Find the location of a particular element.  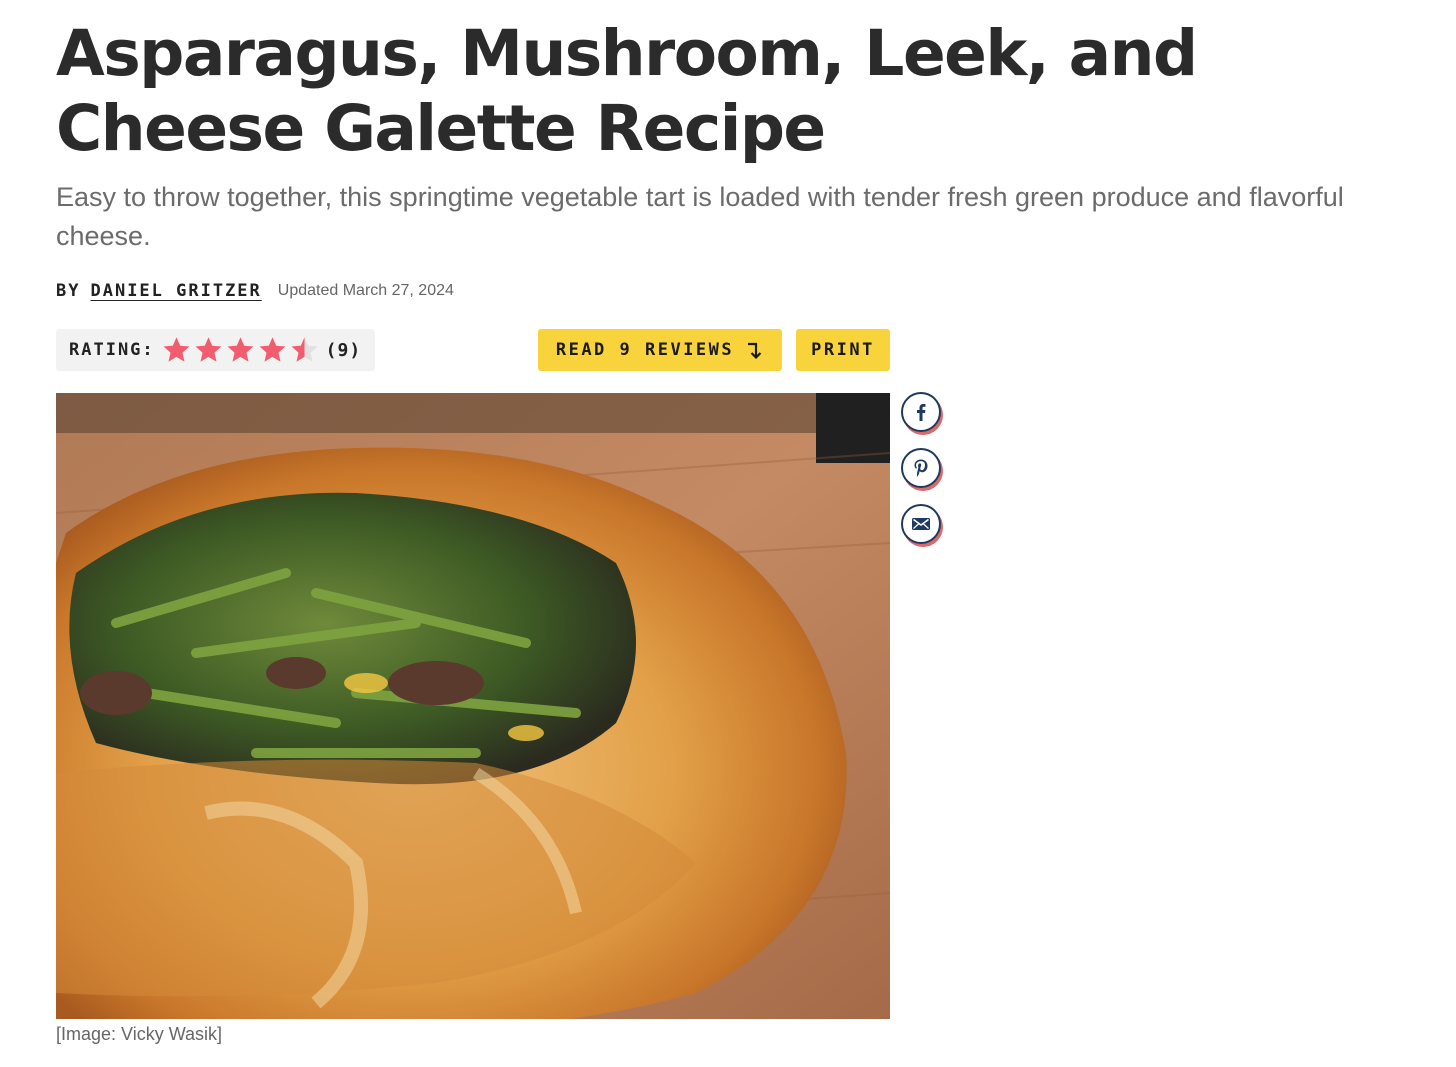

facebook-icon is located at coordinates (921, 412).